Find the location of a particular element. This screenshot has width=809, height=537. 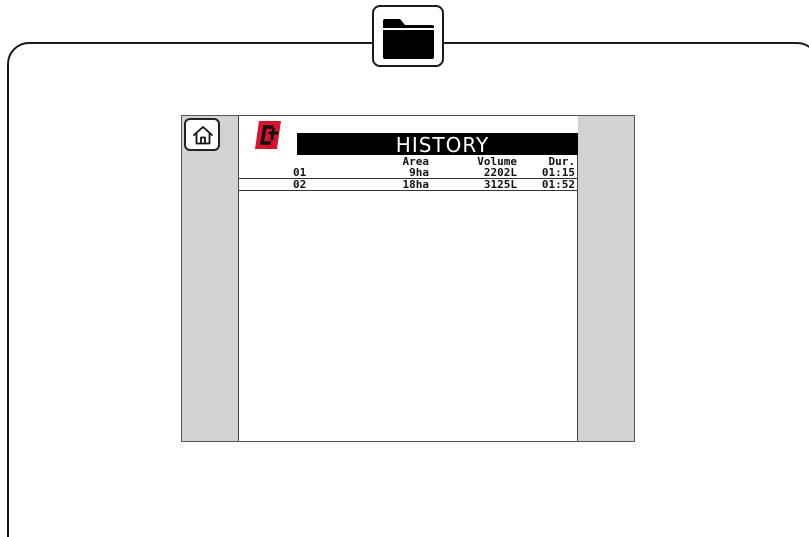

logo-box is located at coordinates (268, 135).